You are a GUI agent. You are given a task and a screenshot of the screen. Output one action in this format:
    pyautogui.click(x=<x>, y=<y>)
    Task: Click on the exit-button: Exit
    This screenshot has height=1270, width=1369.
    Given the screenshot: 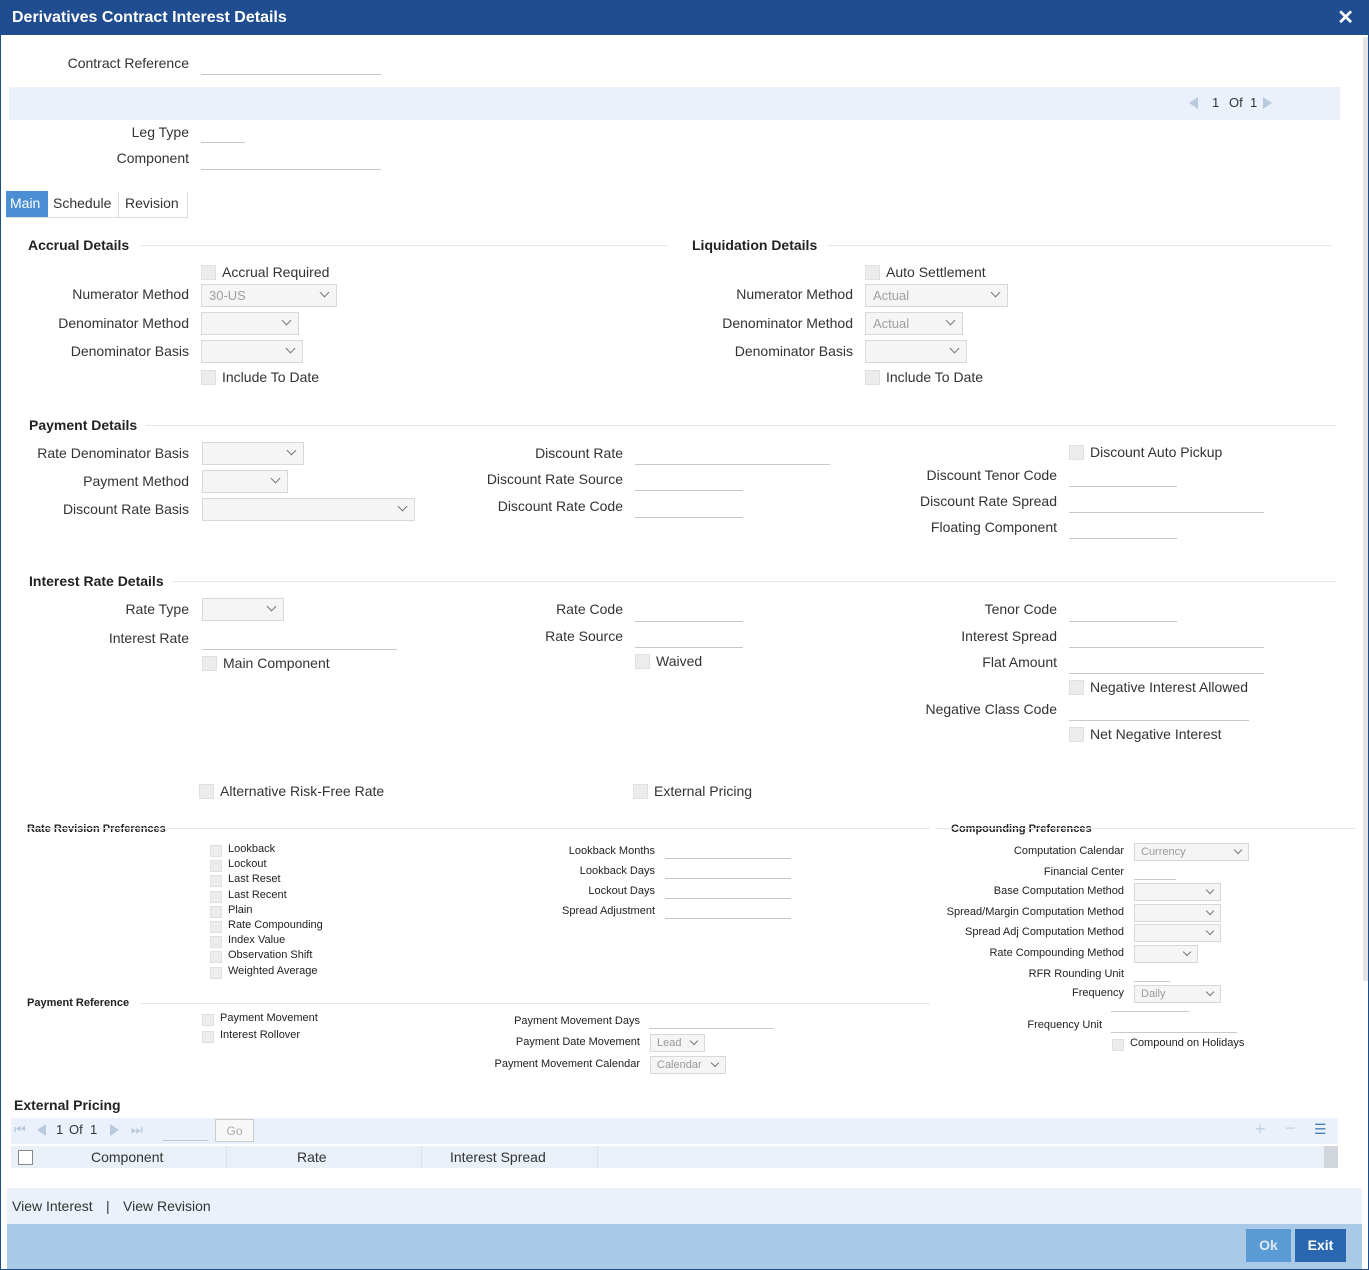 What is the action you would take?
    pyautogui.click(x=1320, y=1245)
    